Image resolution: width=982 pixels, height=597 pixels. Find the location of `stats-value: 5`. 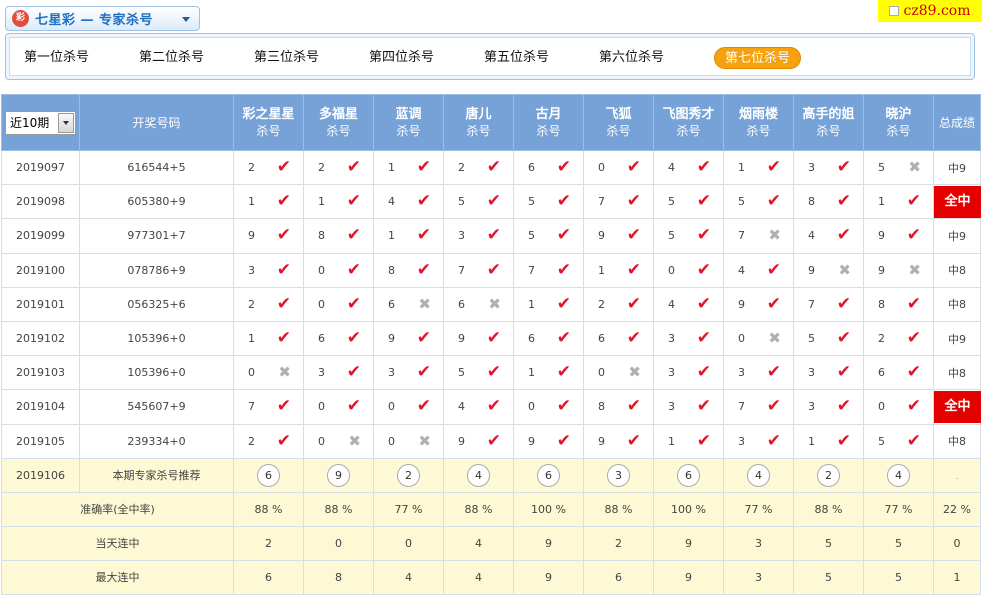

stats-value: 5 is located at coordinates (898, 543).